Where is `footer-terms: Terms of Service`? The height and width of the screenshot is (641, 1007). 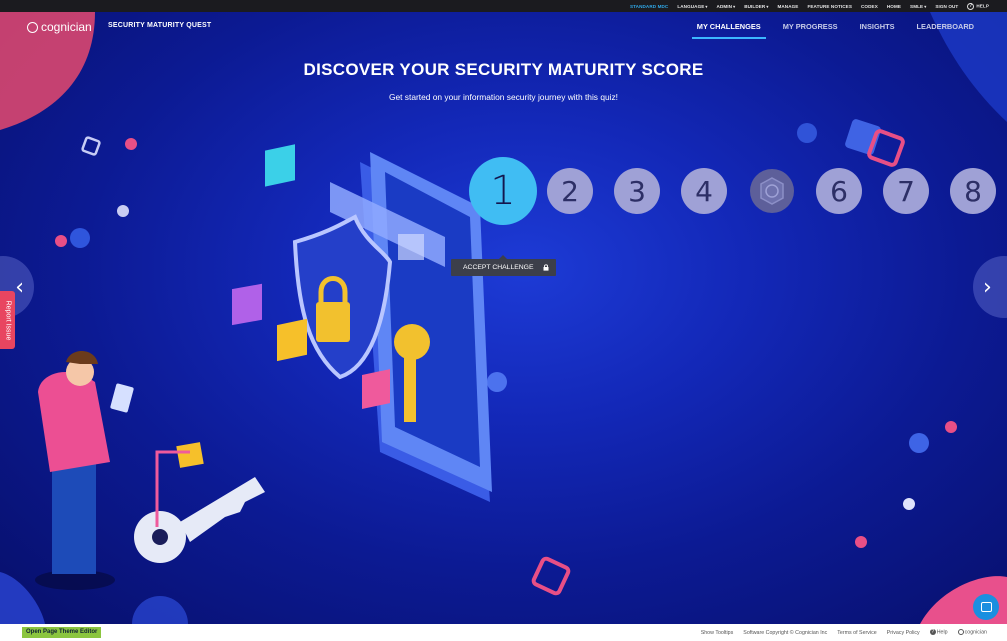 footer-terms: Terms of Service is located at coordinates (856, 633).